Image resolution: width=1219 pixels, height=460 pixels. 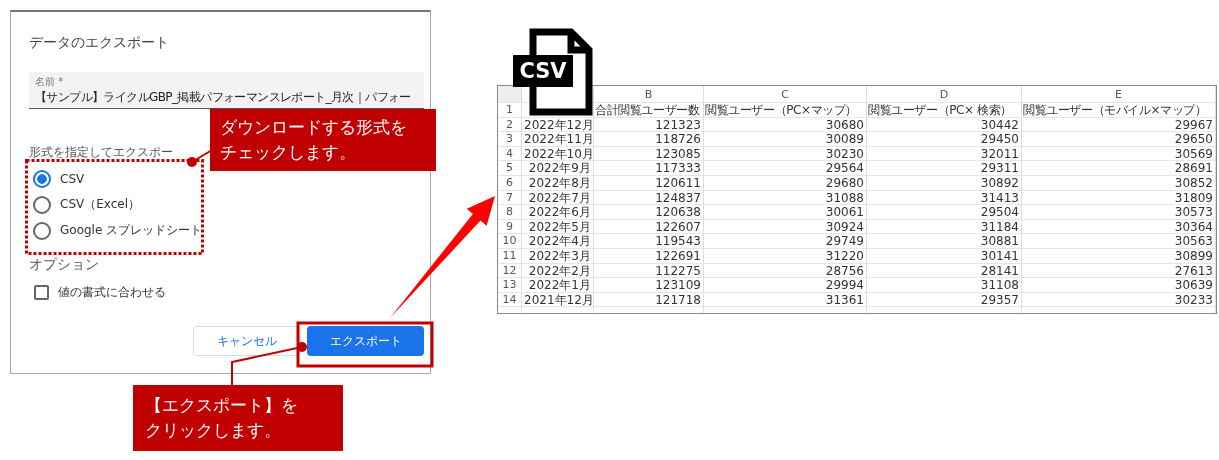 What do you see at coordinates (944, 168) in the screenshot?
I see `table-cell: 29311` at bounding box center [944, 168].